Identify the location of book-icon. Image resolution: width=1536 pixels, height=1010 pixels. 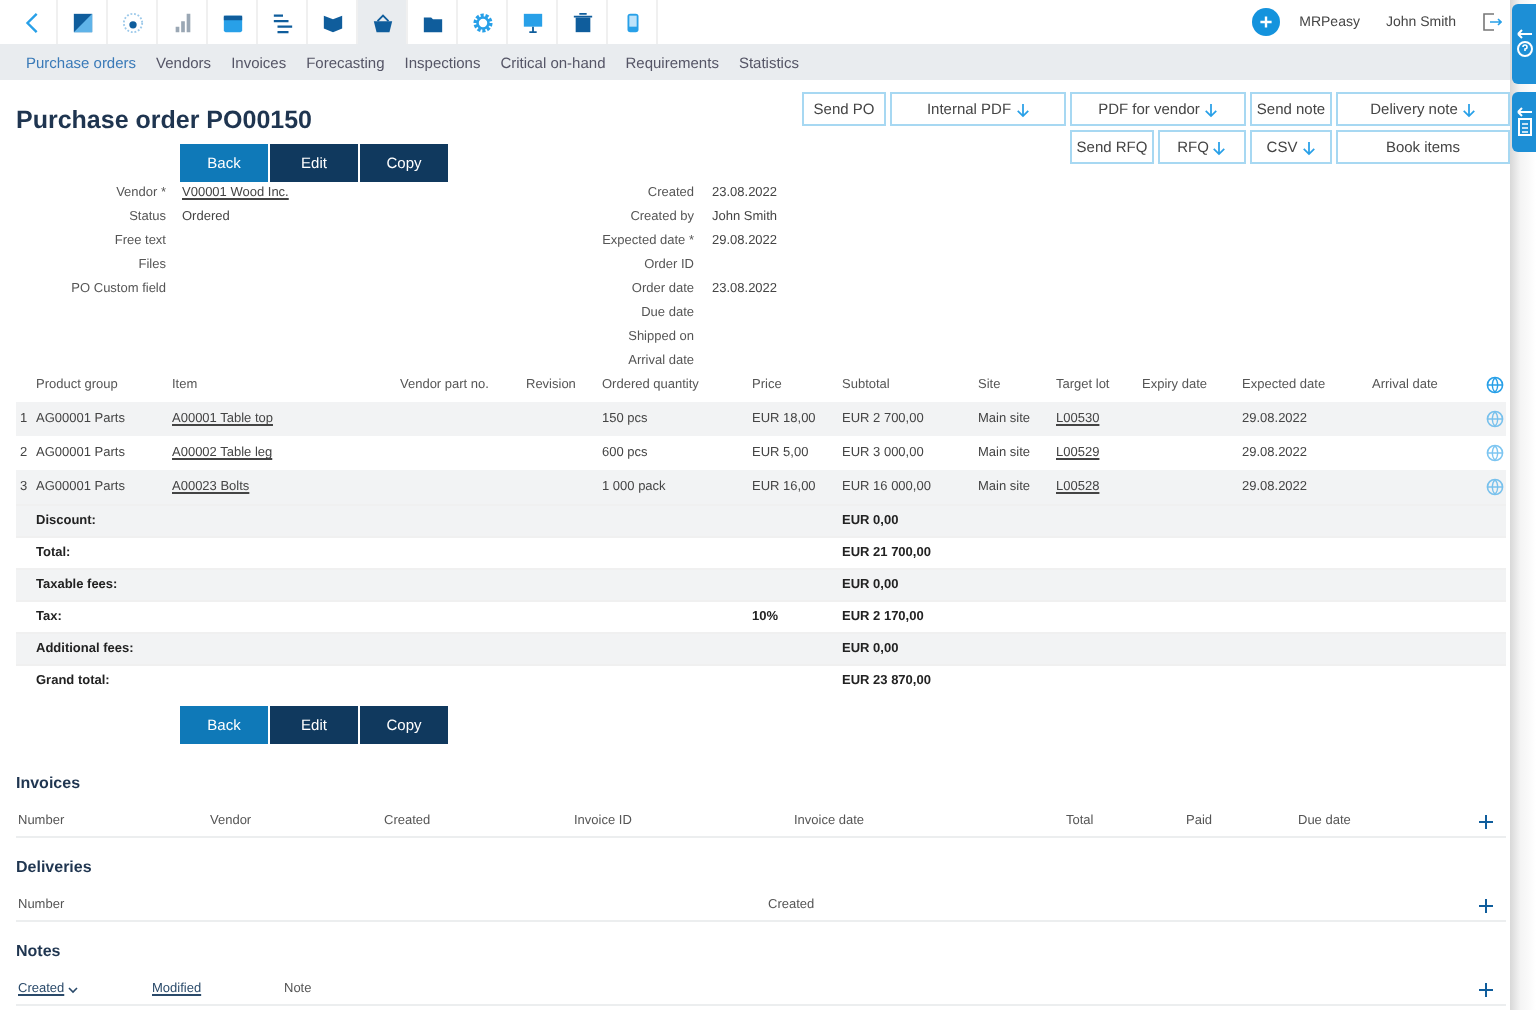
(332, 22).